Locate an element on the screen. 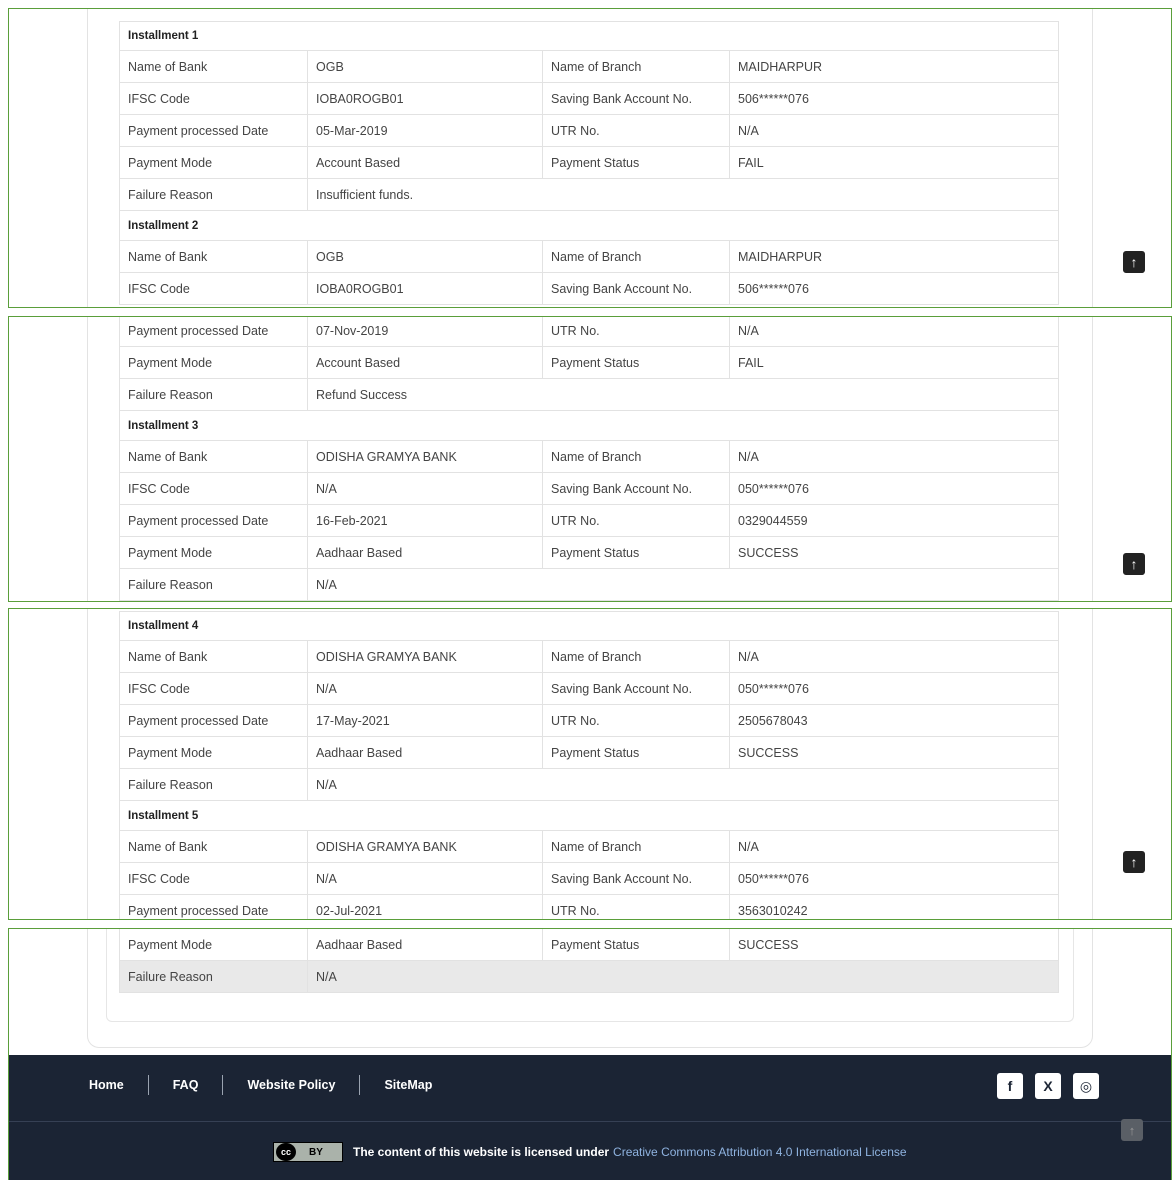  value-cell: OGB is located at coordinates (425, 256).